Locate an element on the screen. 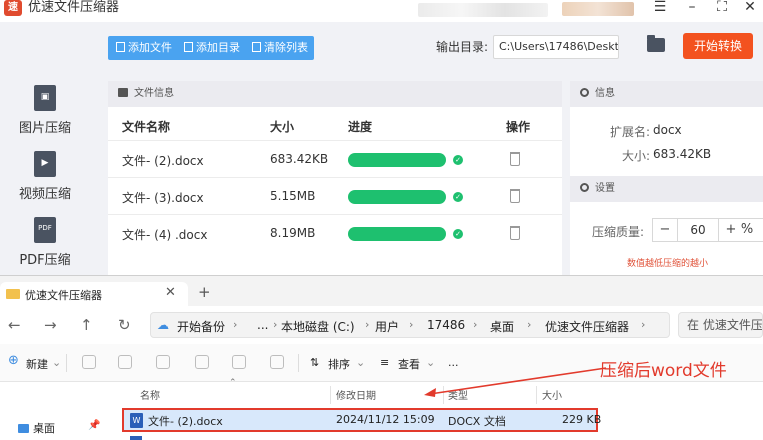 The image size is (763, 440). output-dir-input: C:\Users\17486\Deskto is located at coordinates (556, 47).